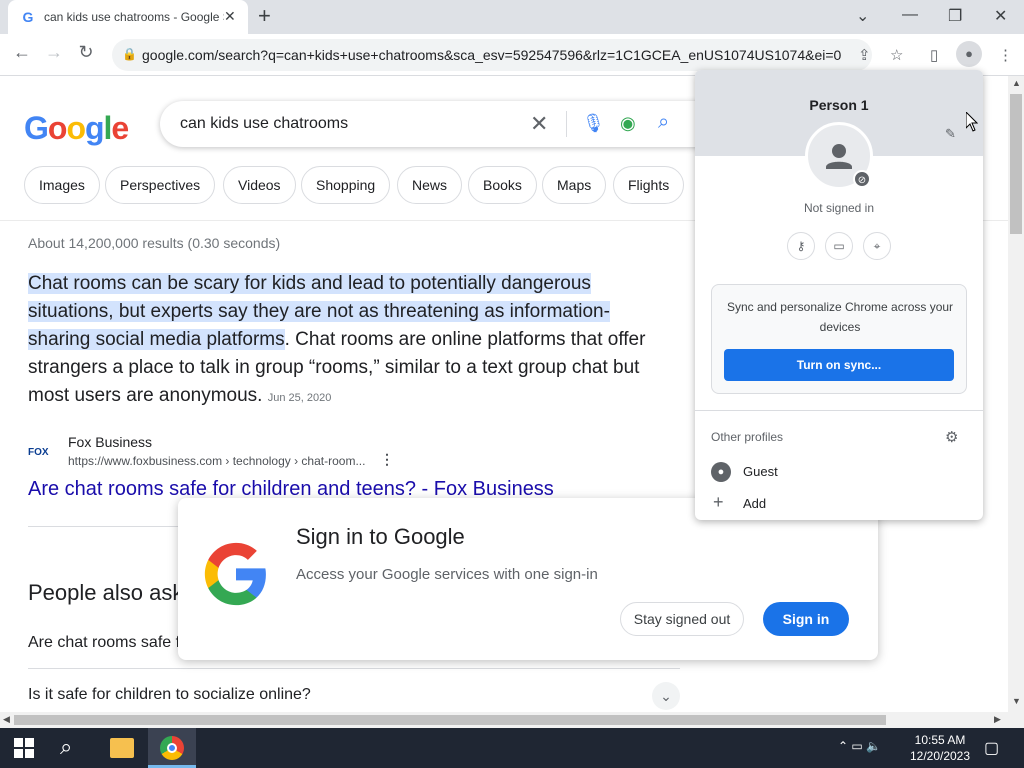 The width and height of the screenshot is (1024, 768). I want to click on side-panel-icon: ▯, so click(934, 55).